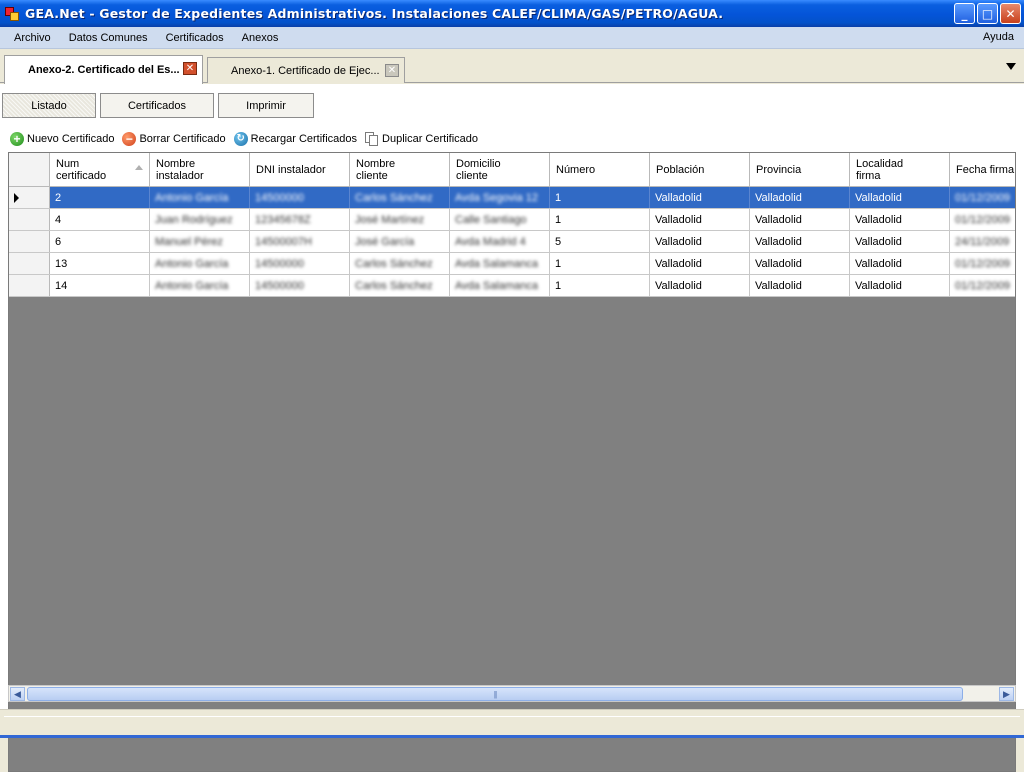 This screenshot has width=1024, height=772. I want to click on cell-domicilio-cliente: Avda Madrid 4, so click(500, 241).